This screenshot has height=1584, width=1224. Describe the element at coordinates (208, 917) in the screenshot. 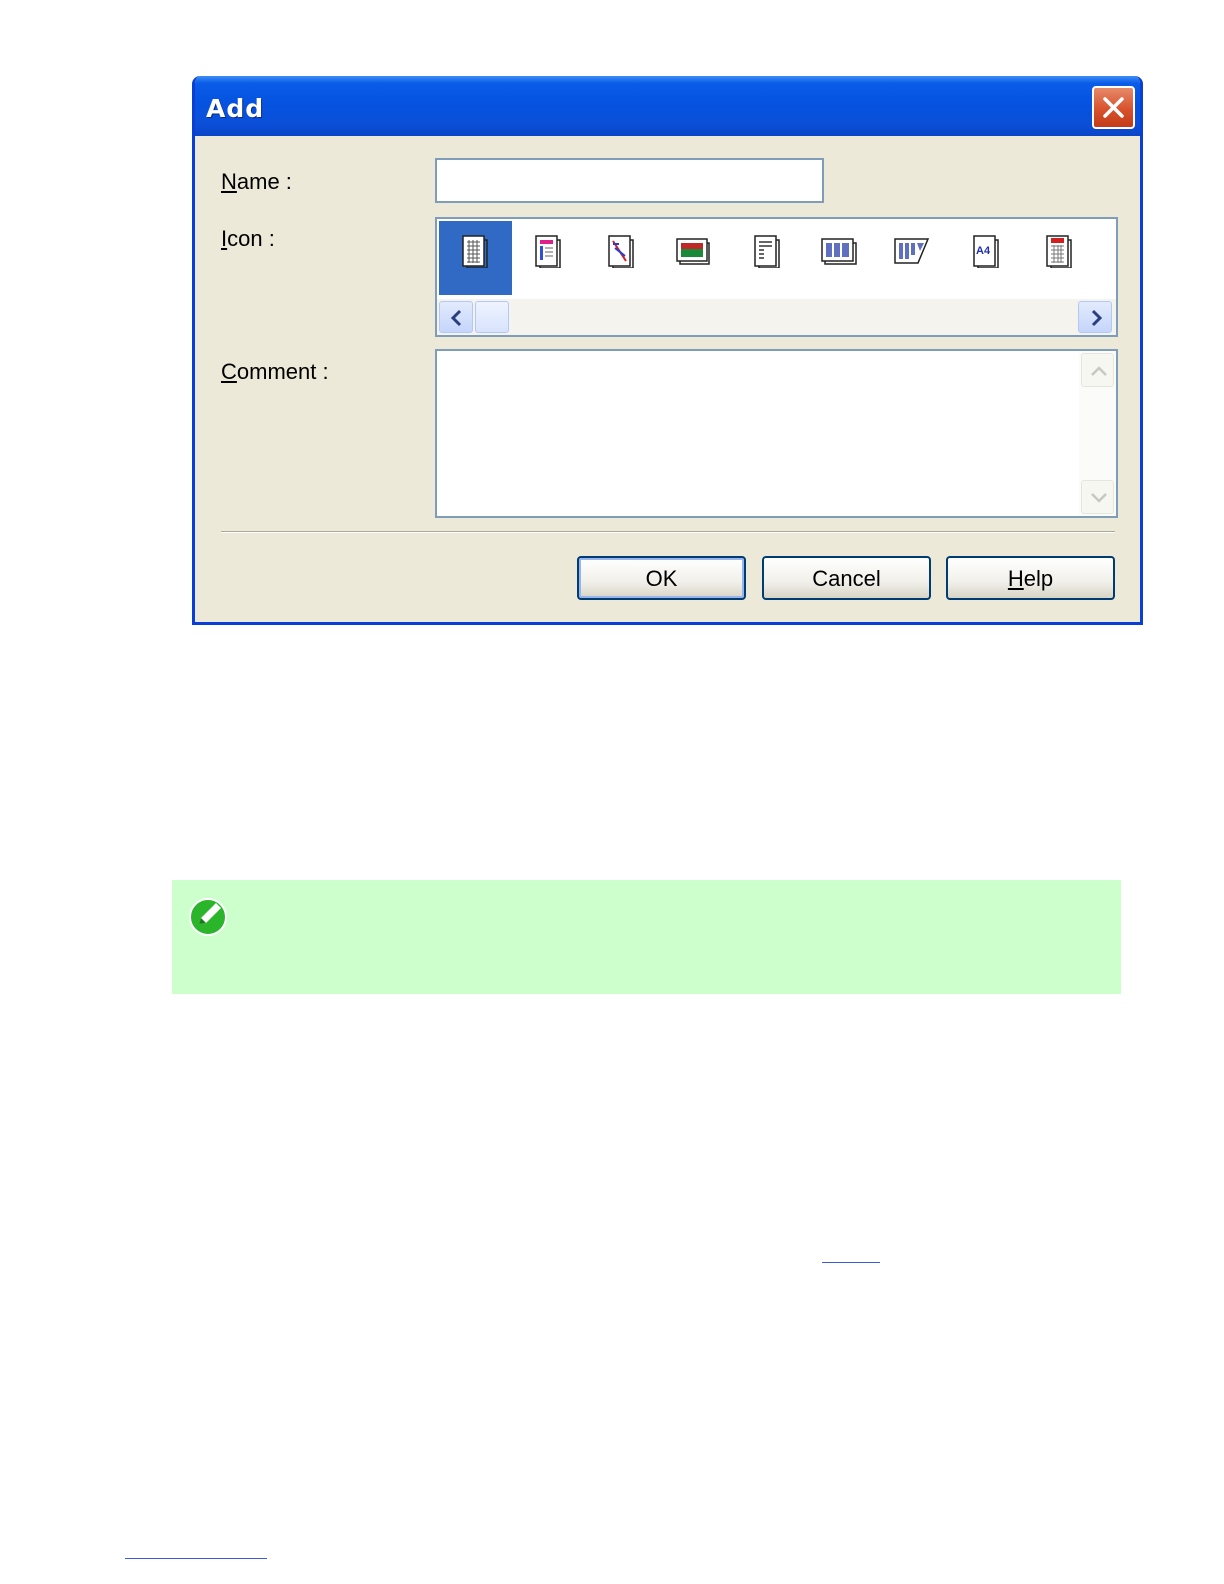

I see `note-pencil-icon` at that location.